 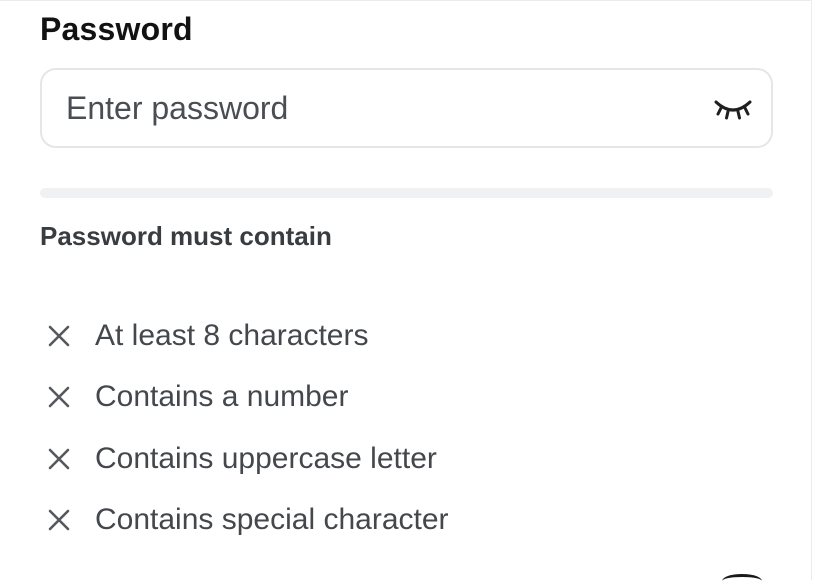 I want to click on requirements-heading: Password must contain, so click(x=186, y=236).